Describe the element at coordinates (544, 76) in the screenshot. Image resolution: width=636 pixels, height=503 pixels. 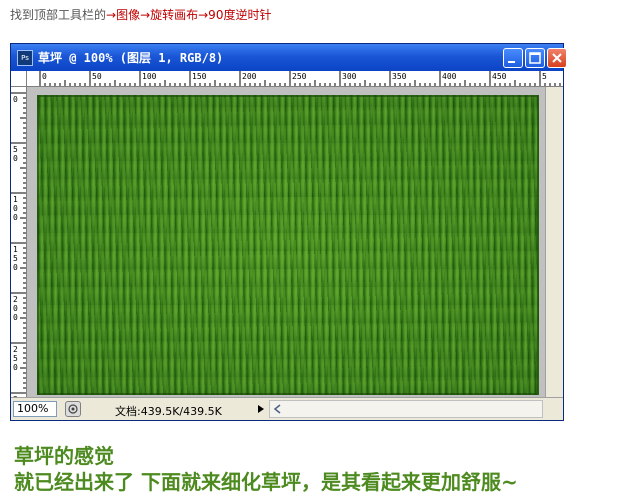
I see `ruler-h-label: 5` at that location.